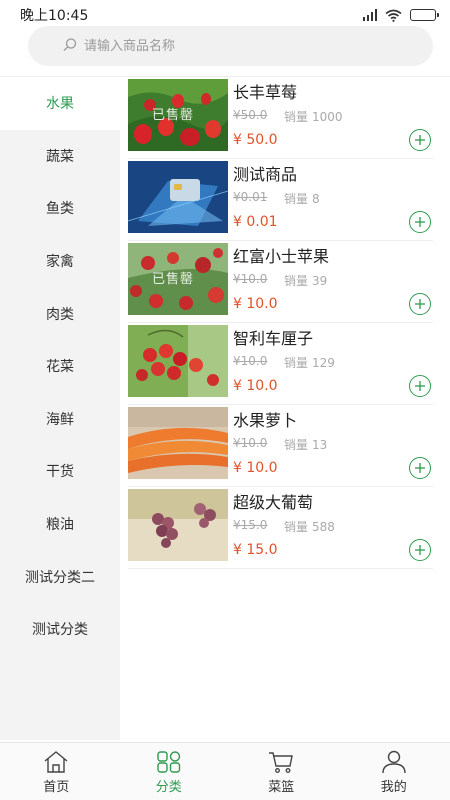 The width and height of the screenshot is (450, 800). What do you see at coordinates (168, 787) in the screenshot?
I see `tab-label: 分类` at bounding box center [168, 787].